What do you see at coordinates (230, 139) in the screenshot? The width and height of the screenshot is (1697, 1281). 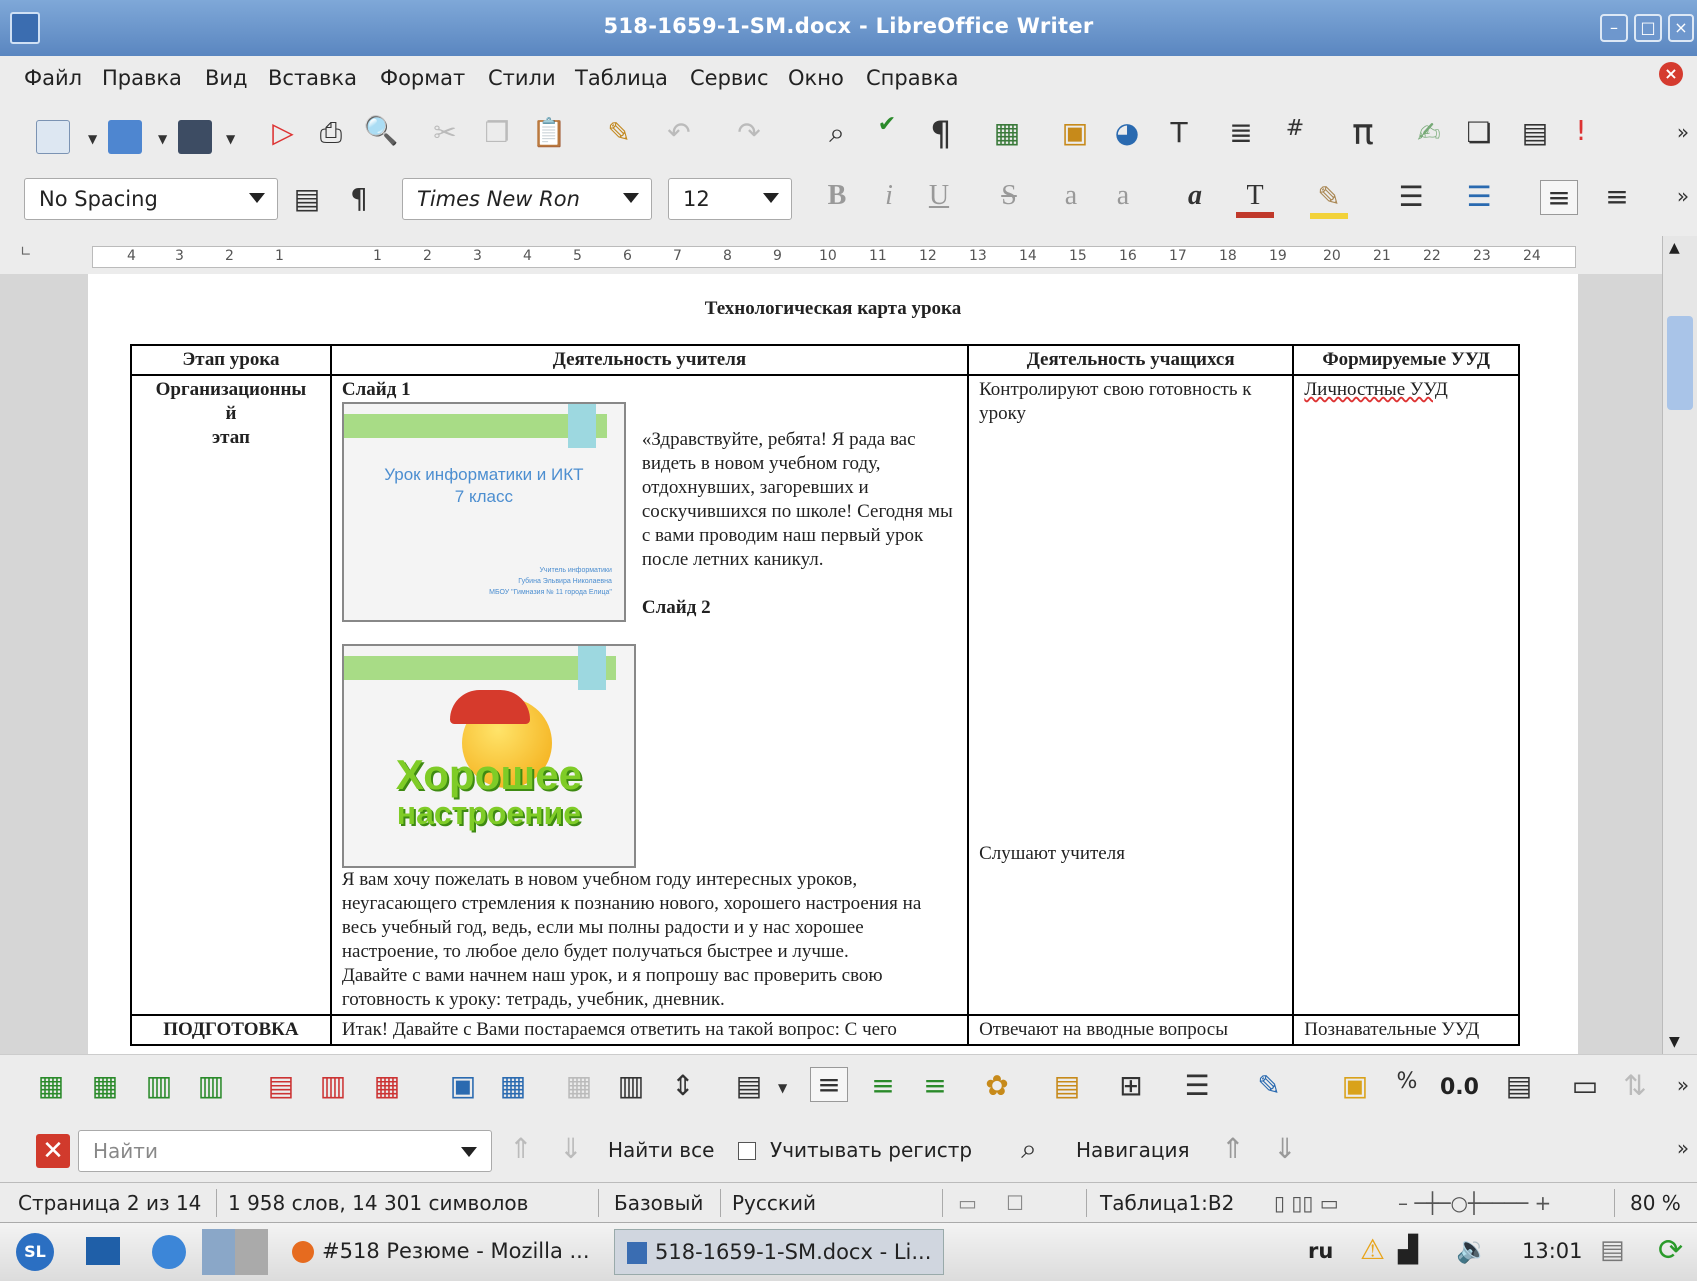 I see `save-dropdown-icon: ▼` at bounding box center [230, 139].